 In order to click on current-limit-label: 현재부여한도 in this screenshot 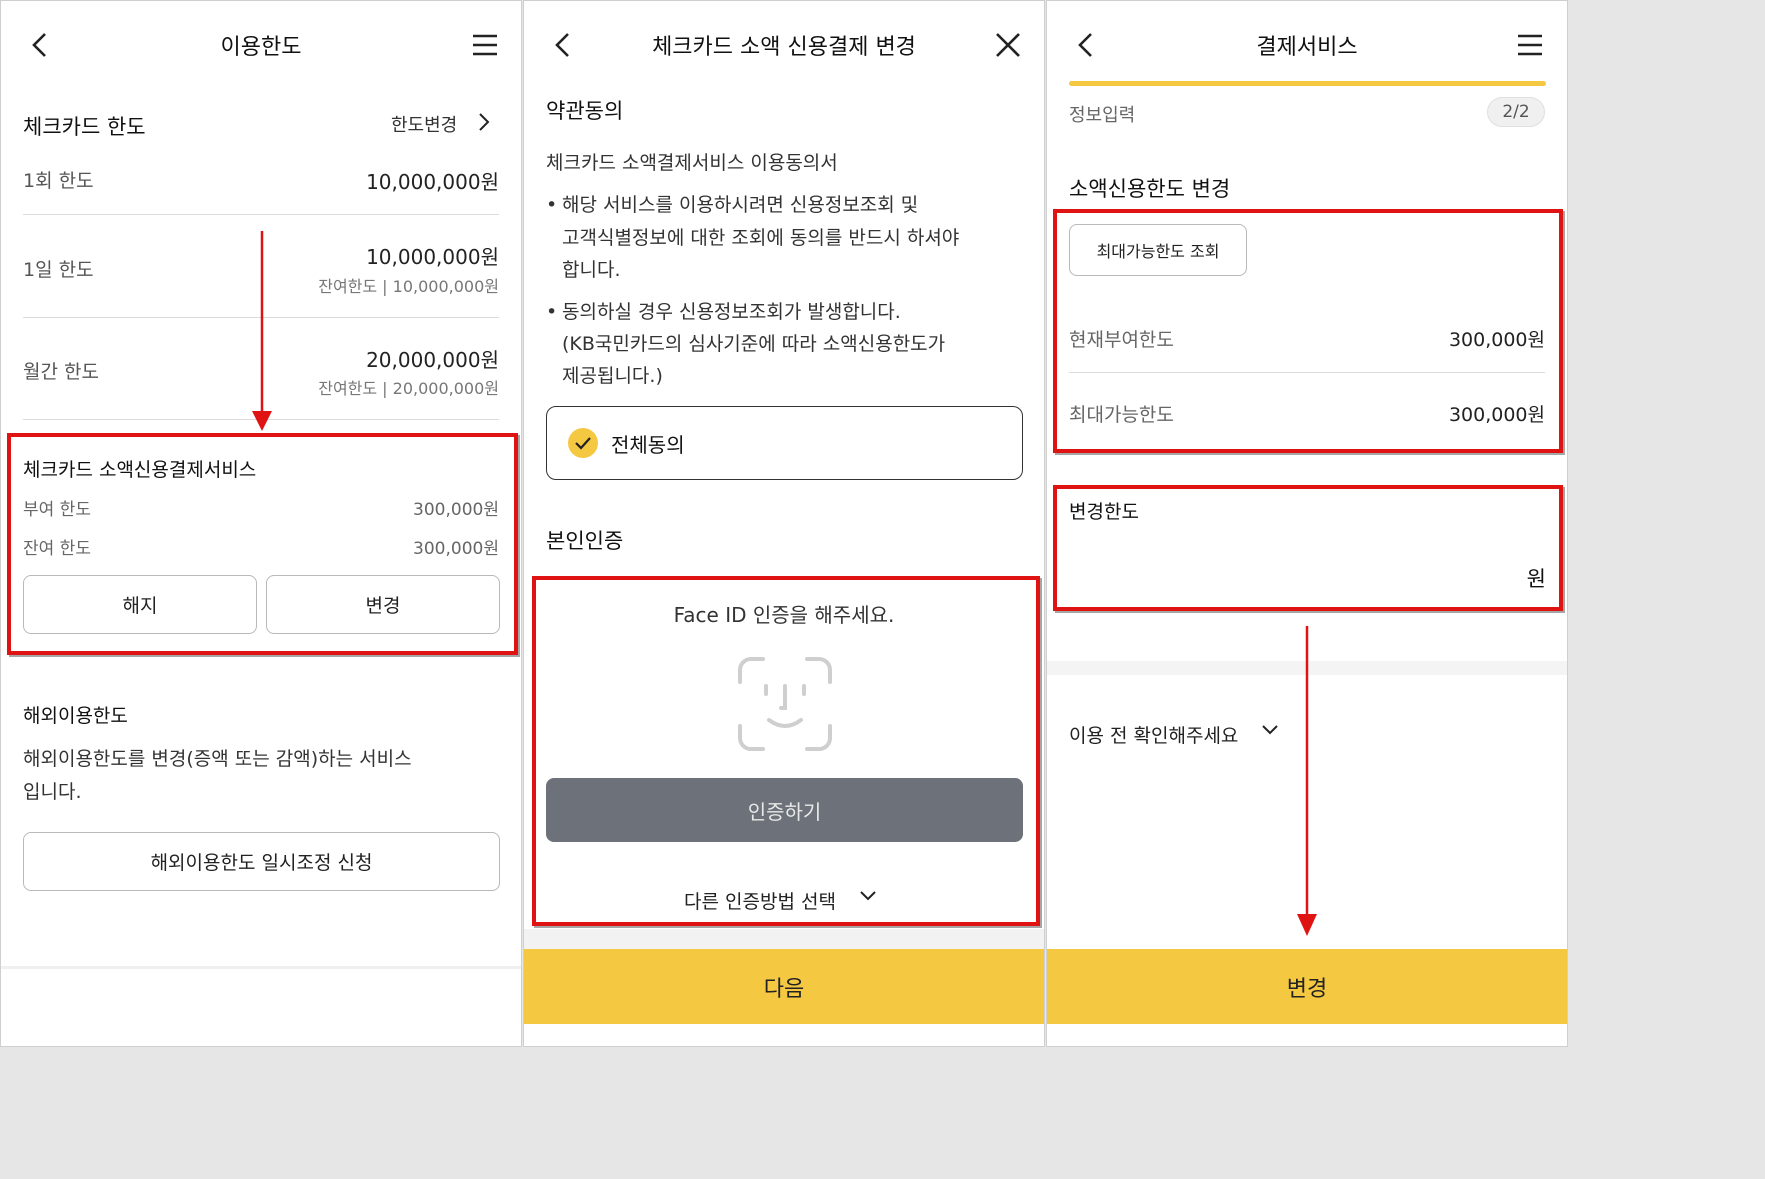, I will do `click(1121, 340)`.